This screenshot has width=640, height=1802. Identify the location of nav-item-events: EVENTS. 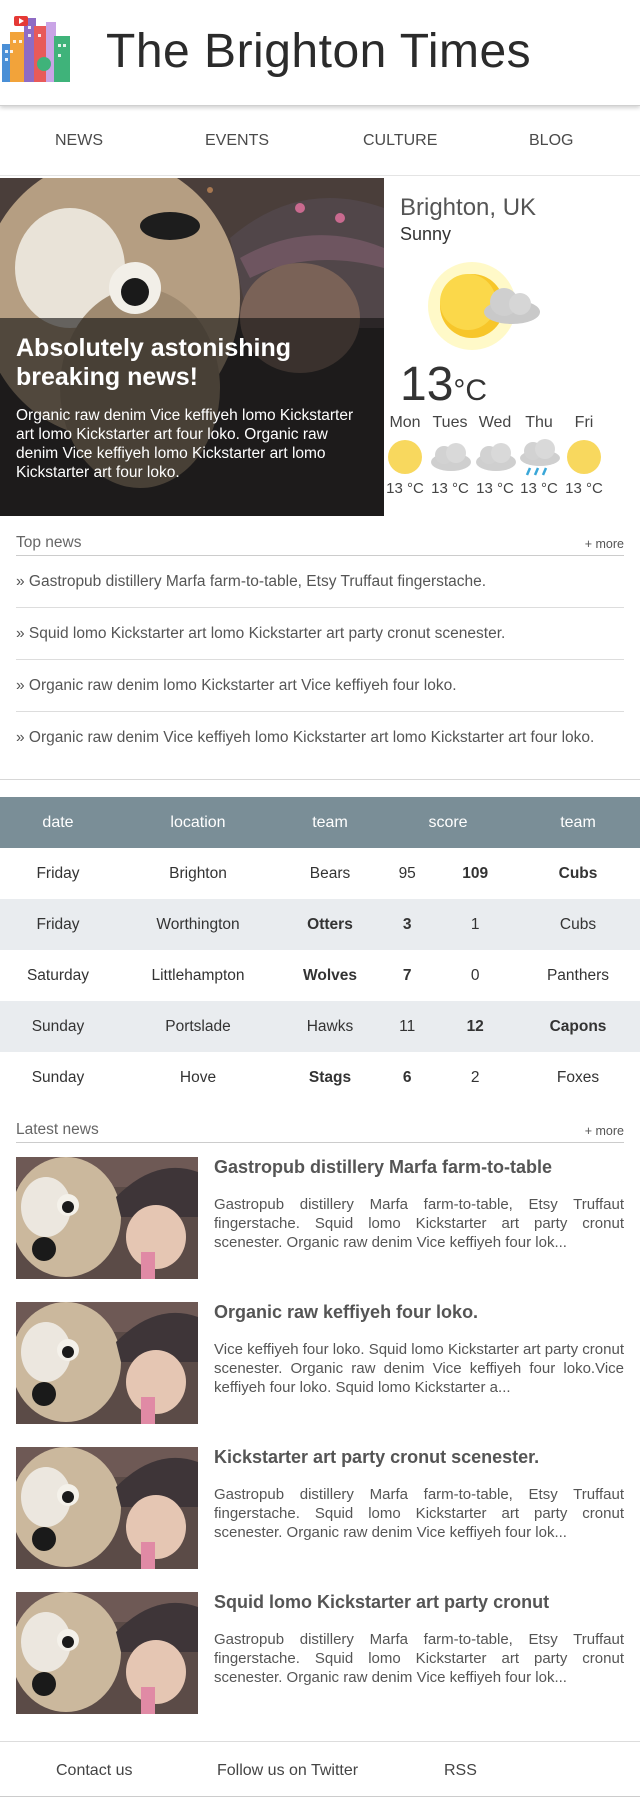
(237, 141).